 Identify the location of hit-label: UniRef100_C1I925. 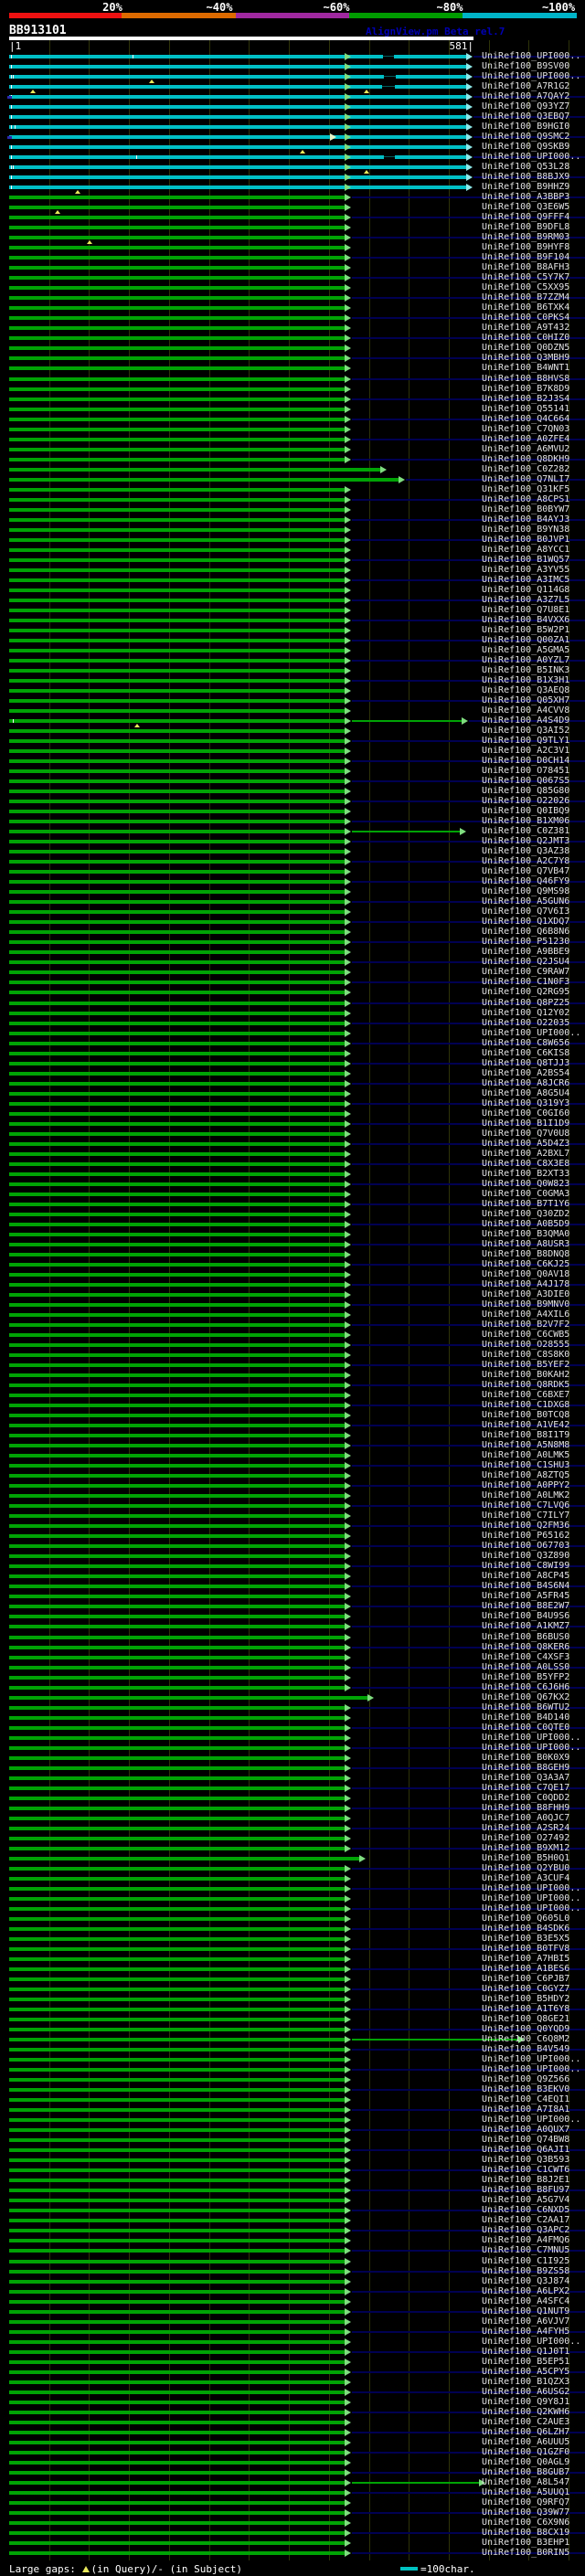
(525, 2261).